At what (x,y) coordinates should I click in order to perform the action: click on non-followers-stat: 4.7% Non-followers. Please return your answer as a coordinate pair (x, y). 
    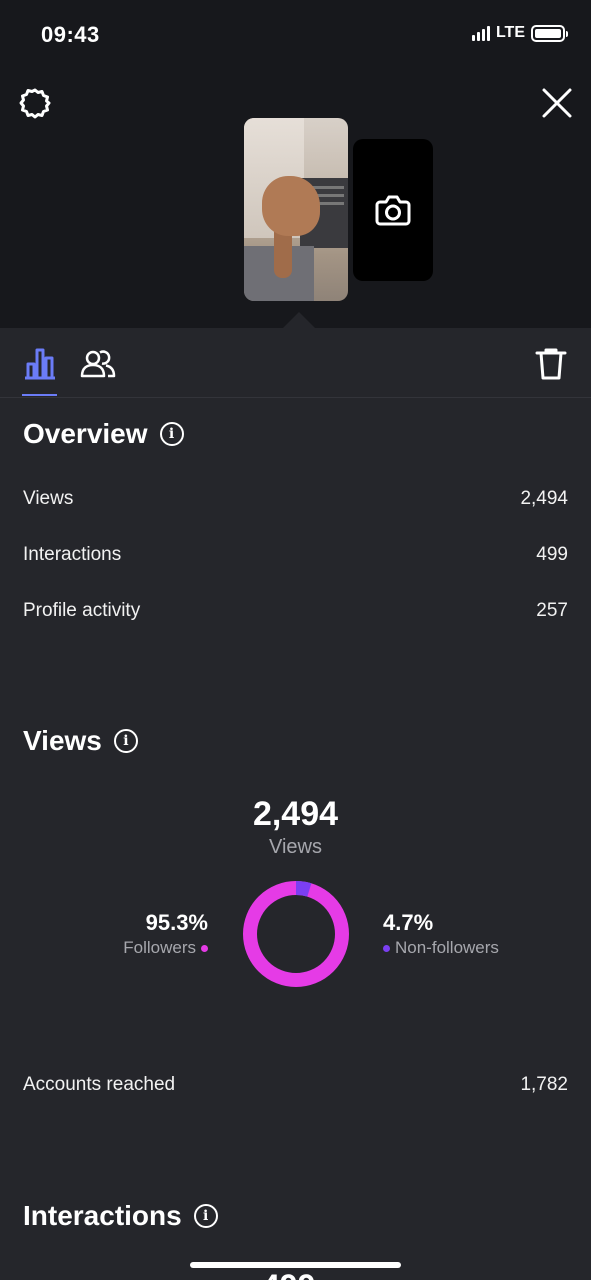
    Looking at the image, I should click on (441, 934).